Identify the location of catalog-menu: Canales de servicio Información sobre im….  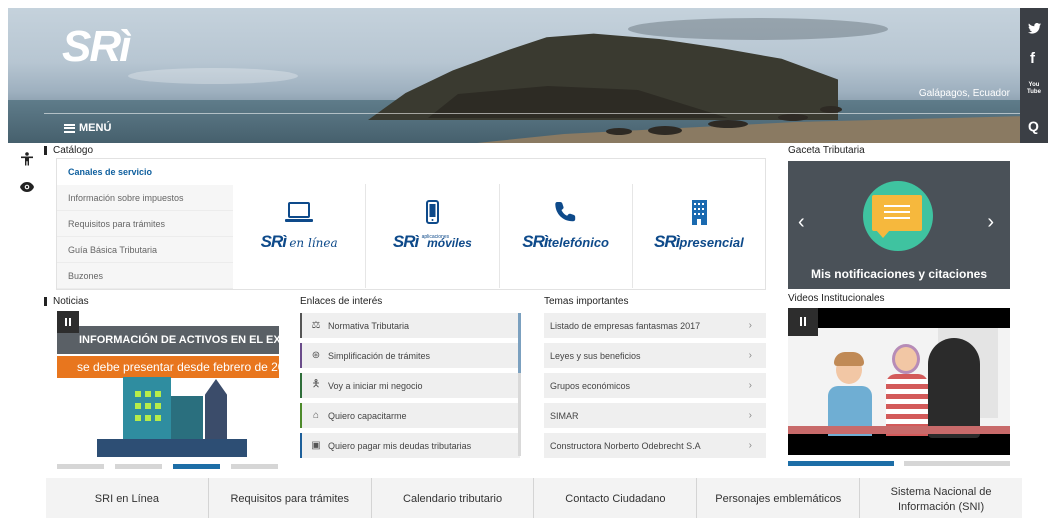
(145, 224).